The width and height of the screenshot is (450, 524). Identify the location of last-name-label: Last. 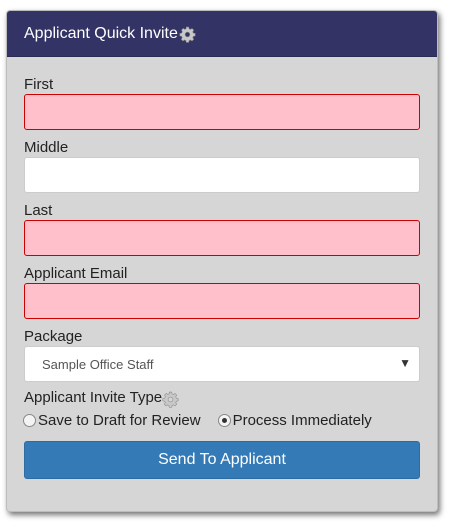
(38, 210).